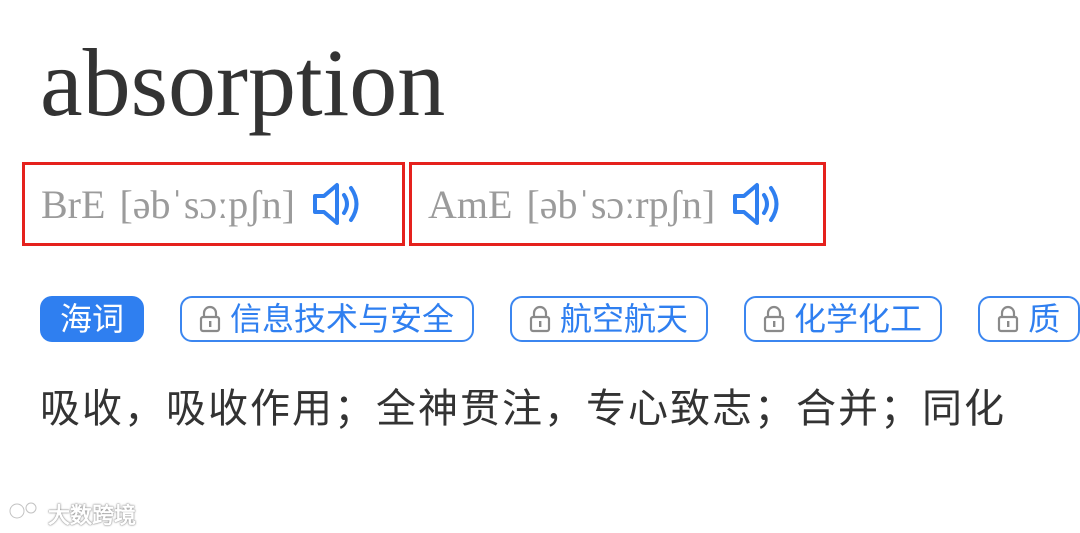 This screenshot has width=1080, height=533. What do you see at coordinates (1044, 319) in the screenshot?
I see `tab-label: 质` at bounding box center [1044, 319].